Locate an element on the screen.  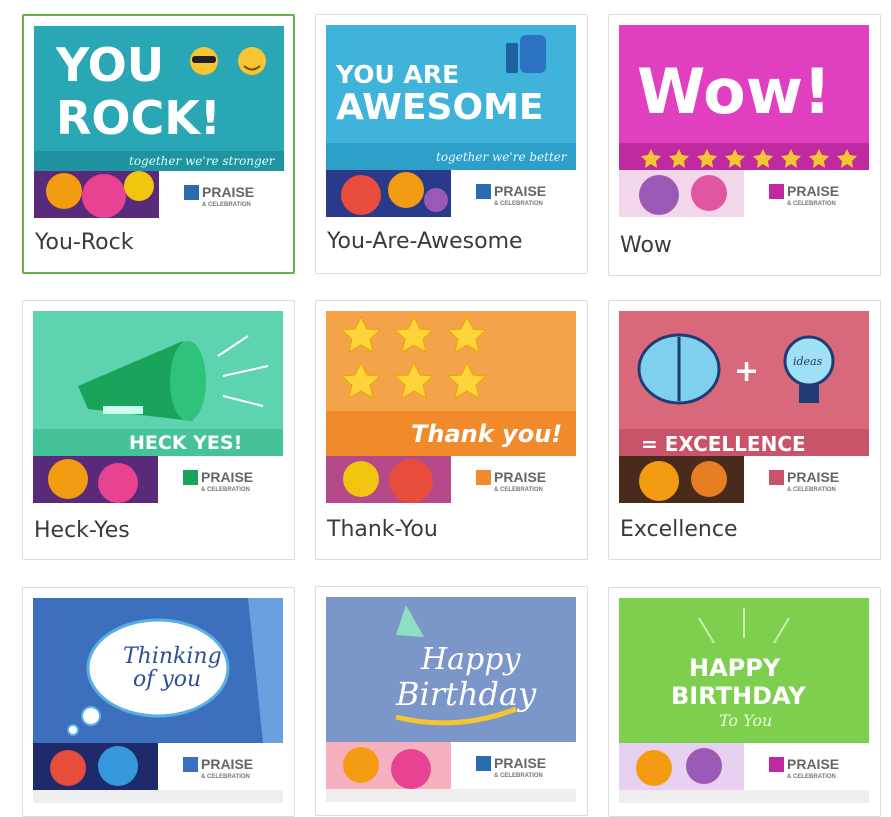
bulb-text: ideas is located at coordinates (808, 361).